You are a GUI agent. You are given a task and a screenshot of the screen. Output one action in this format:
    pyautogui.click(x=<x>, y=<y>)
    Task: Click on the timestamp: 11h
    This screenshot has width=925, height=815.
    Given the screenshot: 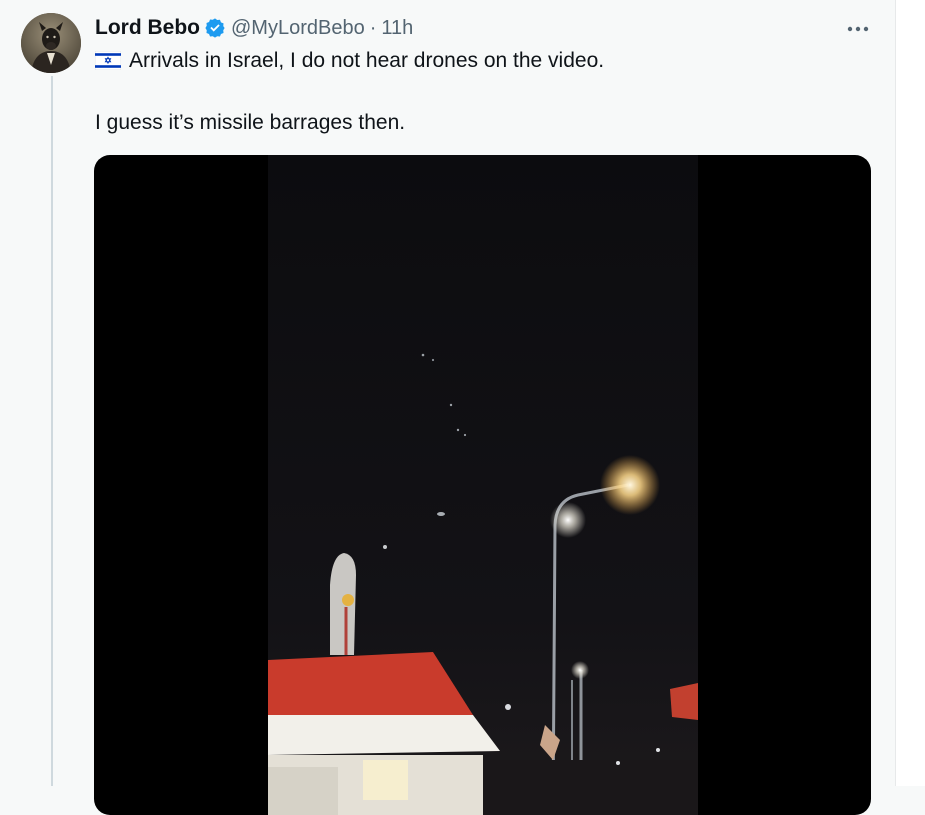 What is the action you would take?
    pyautogui.click(x=397, y=28)
    